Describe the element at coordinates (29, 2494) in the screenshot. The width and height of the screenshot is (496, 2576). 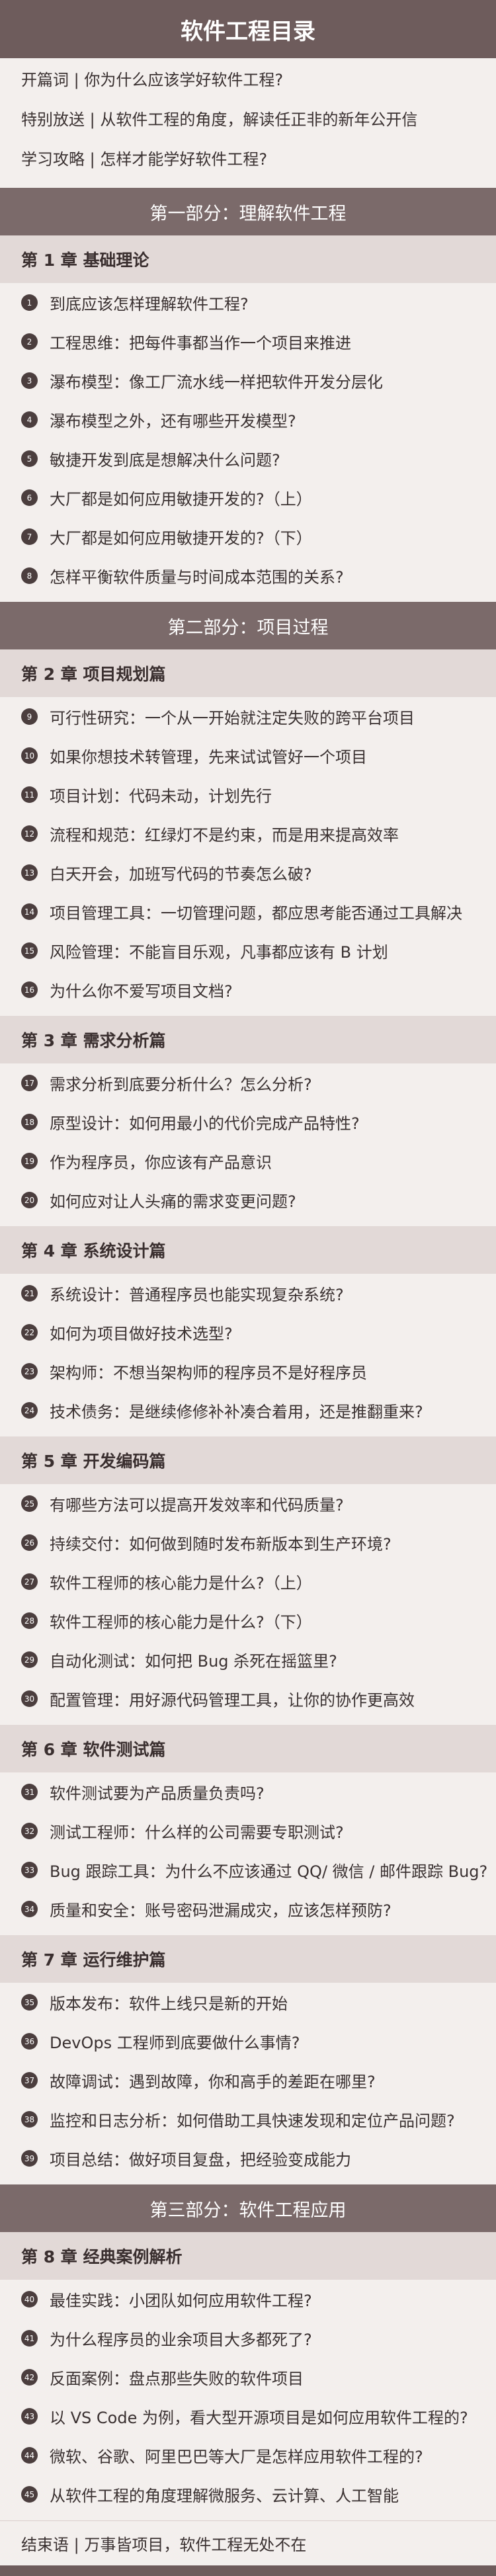
I see `lesson-number-badge: 45` at that location.